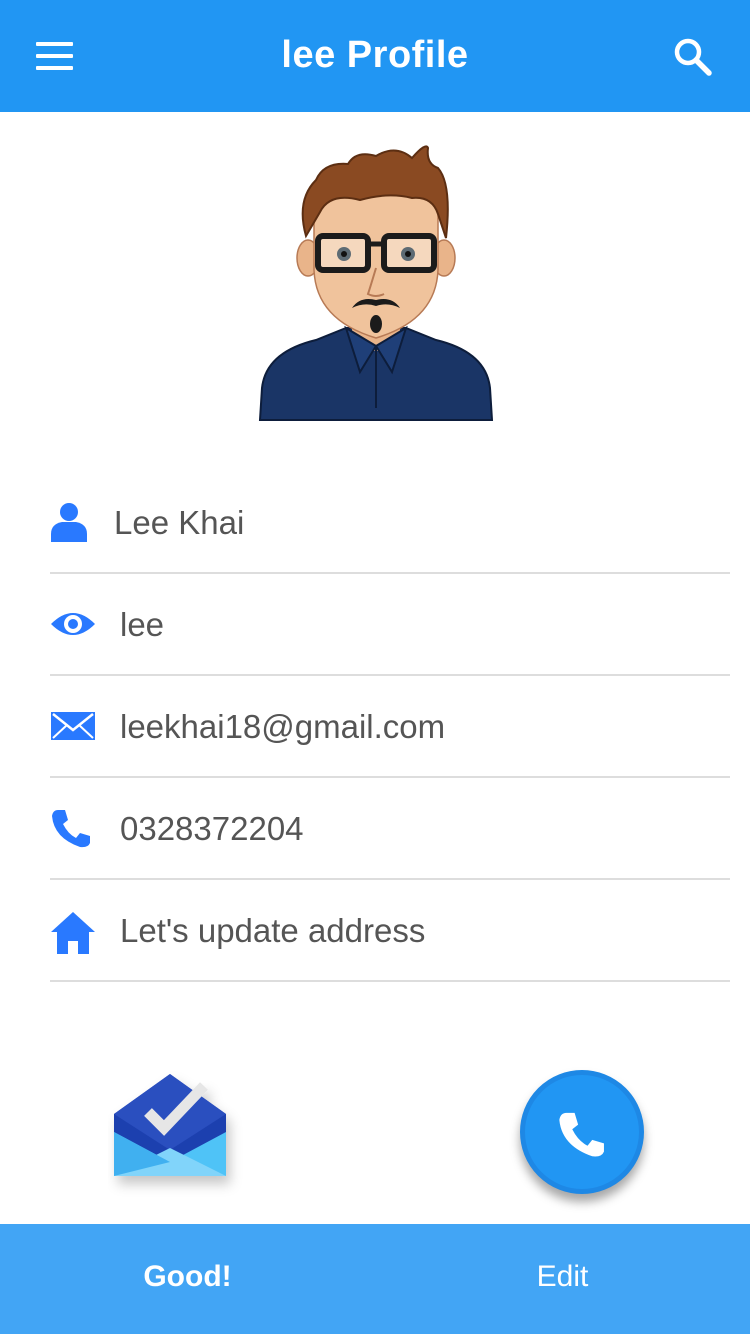 This screenshot has width=750, height=1334. What do you see at coordinates (69, 522) in the screenshot?
I see `person-icon` at bounding box center [69, 522].